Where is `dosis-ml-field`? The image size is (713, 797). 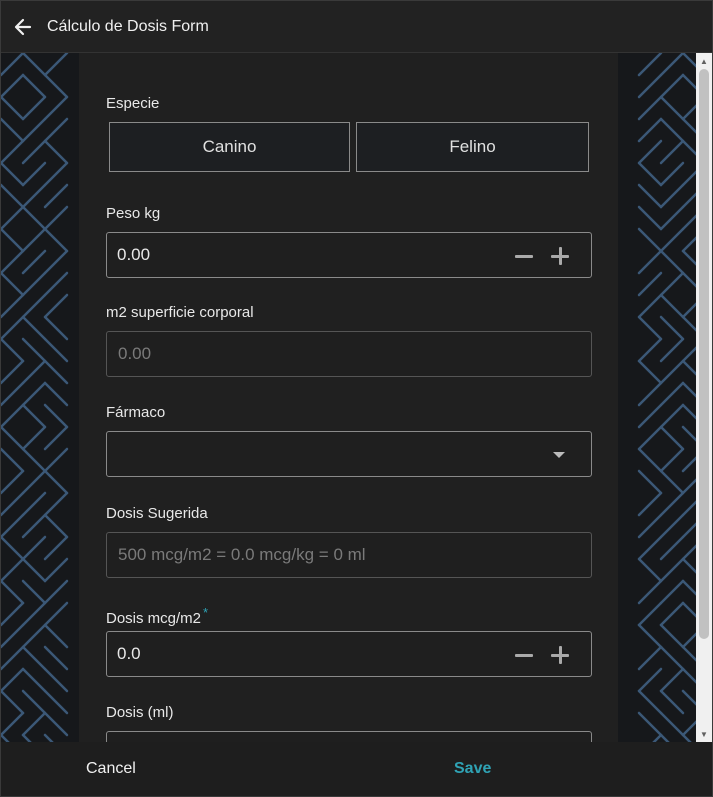
dosis-ml-field is located at coordinates (349, 736).